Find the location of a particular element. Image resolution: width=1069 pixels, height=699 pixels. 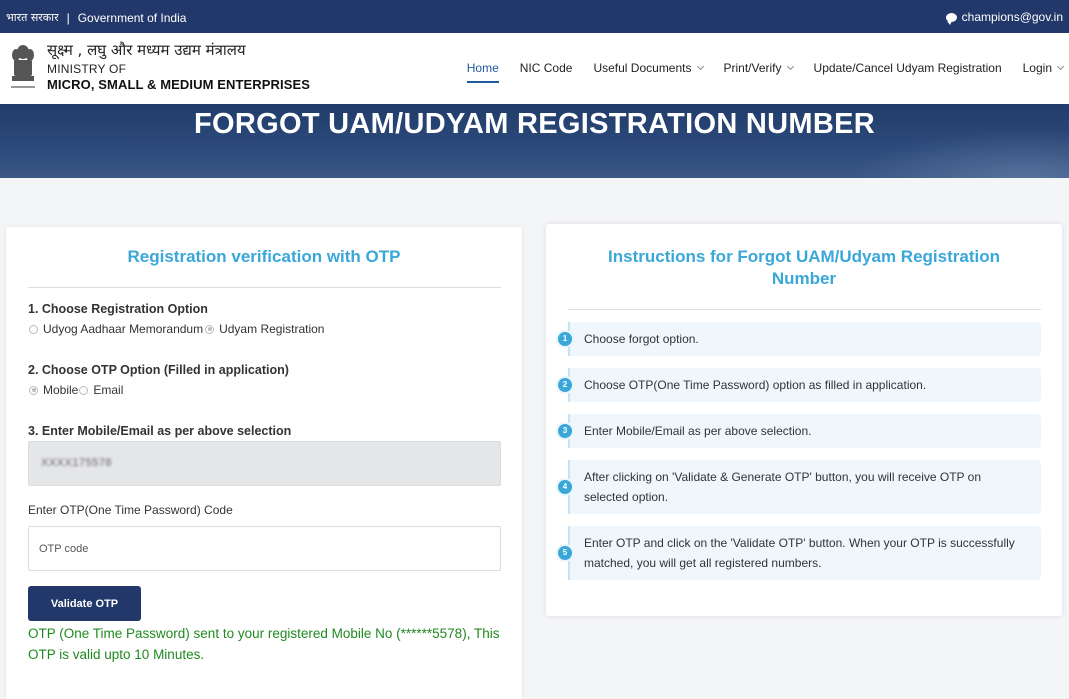

nav-print-verify: Print/Verify is located at coordinates (758, 71).